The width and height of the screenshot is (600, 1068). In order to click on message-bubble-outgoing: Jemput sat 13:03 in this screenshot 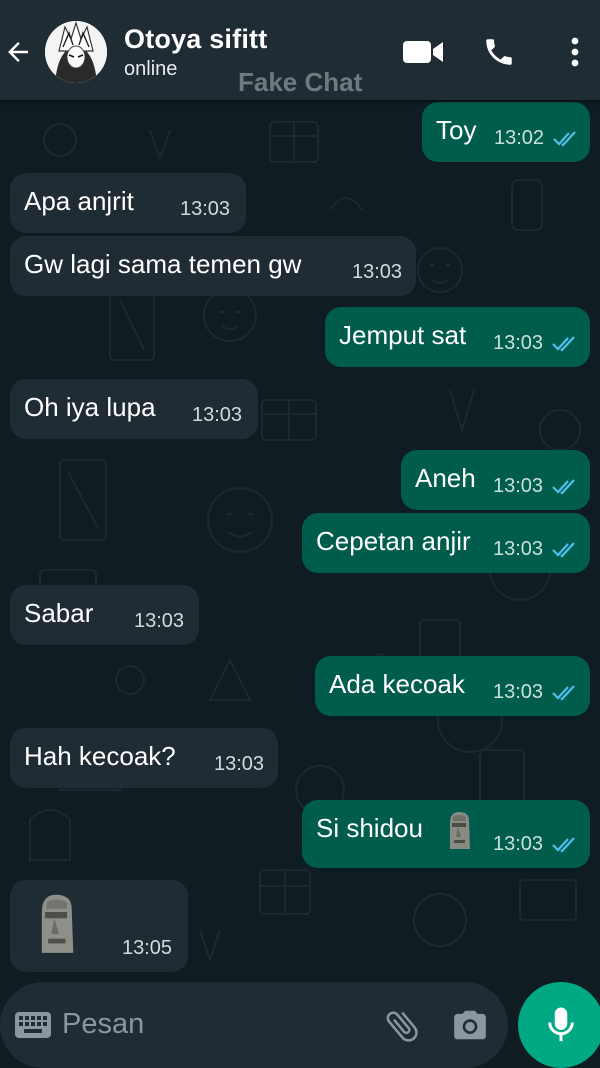, I will do `click(457, 337)`.